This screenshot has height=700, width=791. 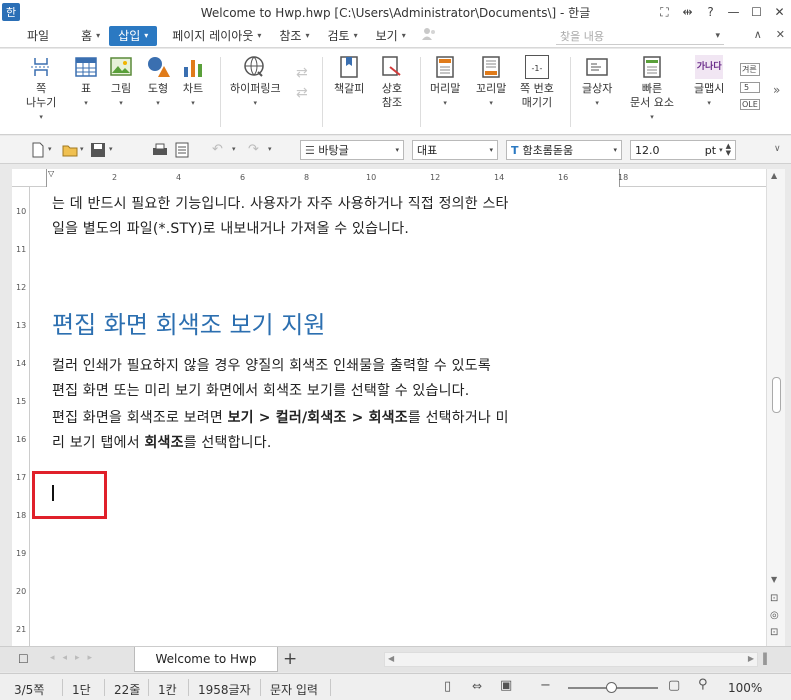 What do you see at coordinates (193, 82) in the screenshot?
I see `chart-button: 차트 ▾` at bounding box center [193, 82].